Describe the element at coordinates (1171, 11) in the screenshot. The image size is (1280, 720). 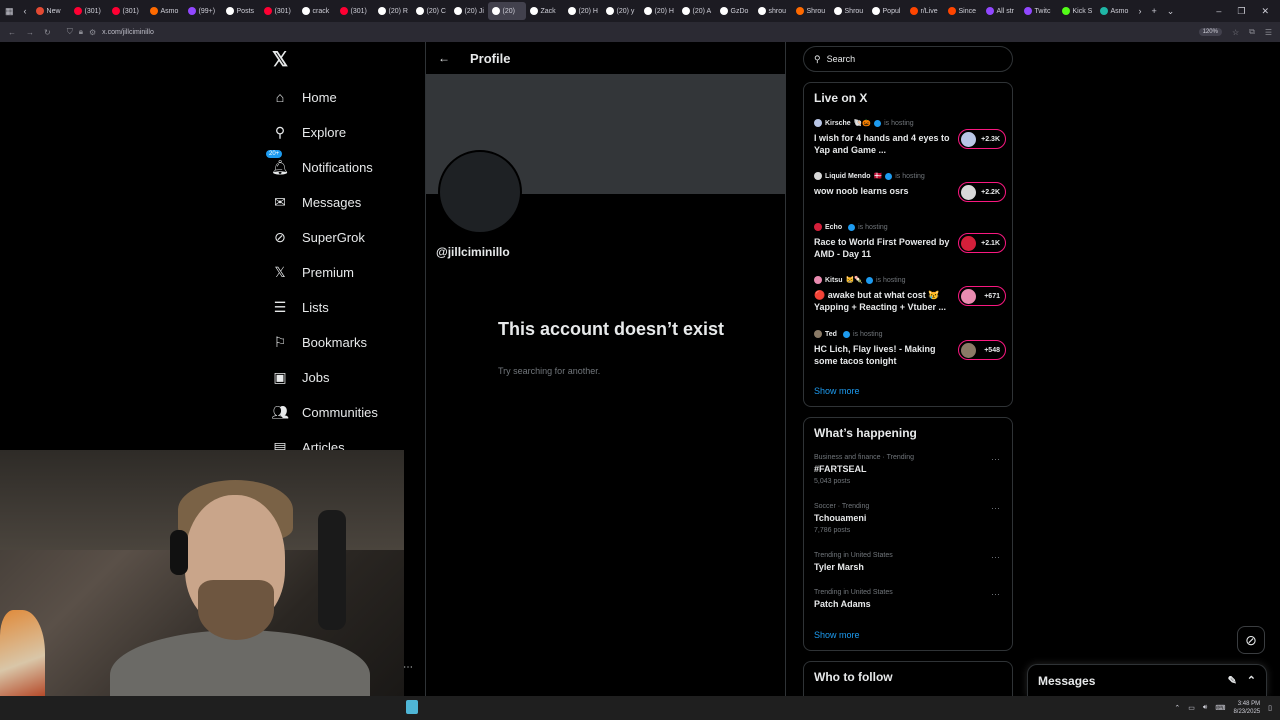
I see `tab-list-icon: ⌄` at that location.